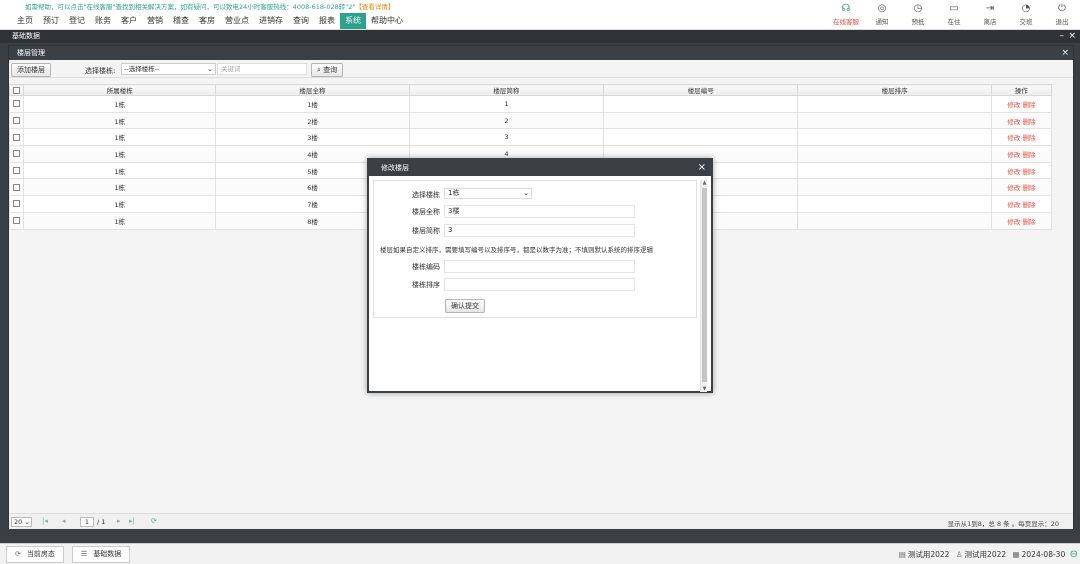 This screenshot has width=1080, height=564. Describe the element at coordinates (168, 69) in the screenshot. I see `building-filter-select: --选择楼栋-- ⌄` at that location.